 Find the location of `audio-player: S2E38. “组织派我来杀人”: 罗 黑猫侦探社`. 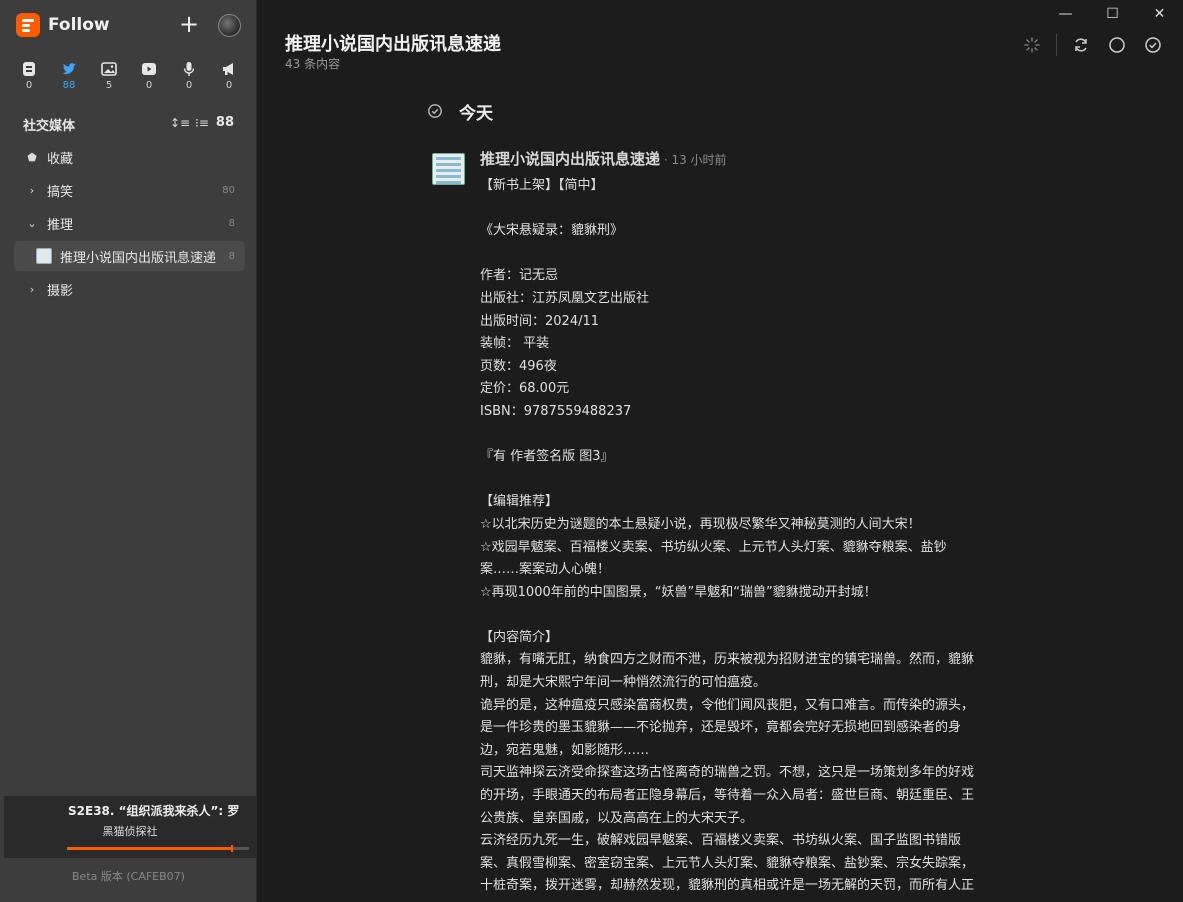

audio-player: S2E38. “组织派我来杀人”: 罗 黑猫侦探社 is located at coordinates (130, 827).